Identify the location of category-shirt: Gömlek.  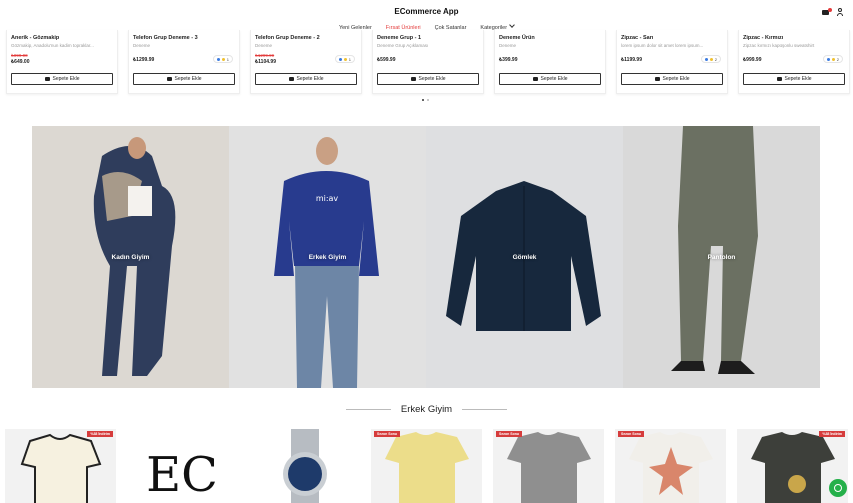
(524, 257).